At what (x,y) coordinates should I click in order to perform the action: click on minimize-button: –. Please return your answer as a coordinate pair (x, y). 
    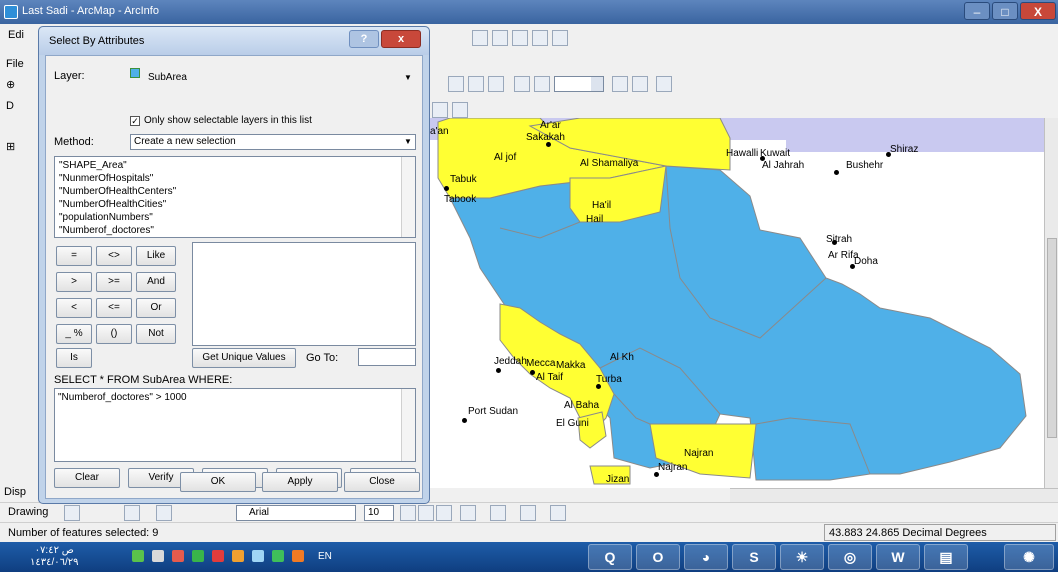
    Looking at the image, I should click on (977, 11).